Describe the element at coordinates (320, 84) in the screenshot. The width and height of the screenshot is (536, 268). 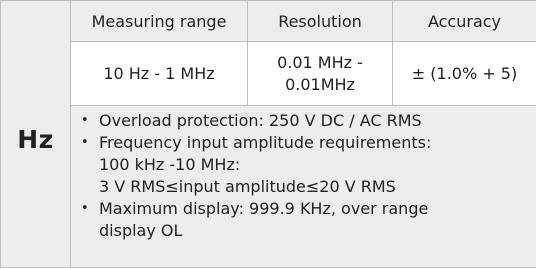
I see `resolution-line-2: 0.01MHz` at that location.